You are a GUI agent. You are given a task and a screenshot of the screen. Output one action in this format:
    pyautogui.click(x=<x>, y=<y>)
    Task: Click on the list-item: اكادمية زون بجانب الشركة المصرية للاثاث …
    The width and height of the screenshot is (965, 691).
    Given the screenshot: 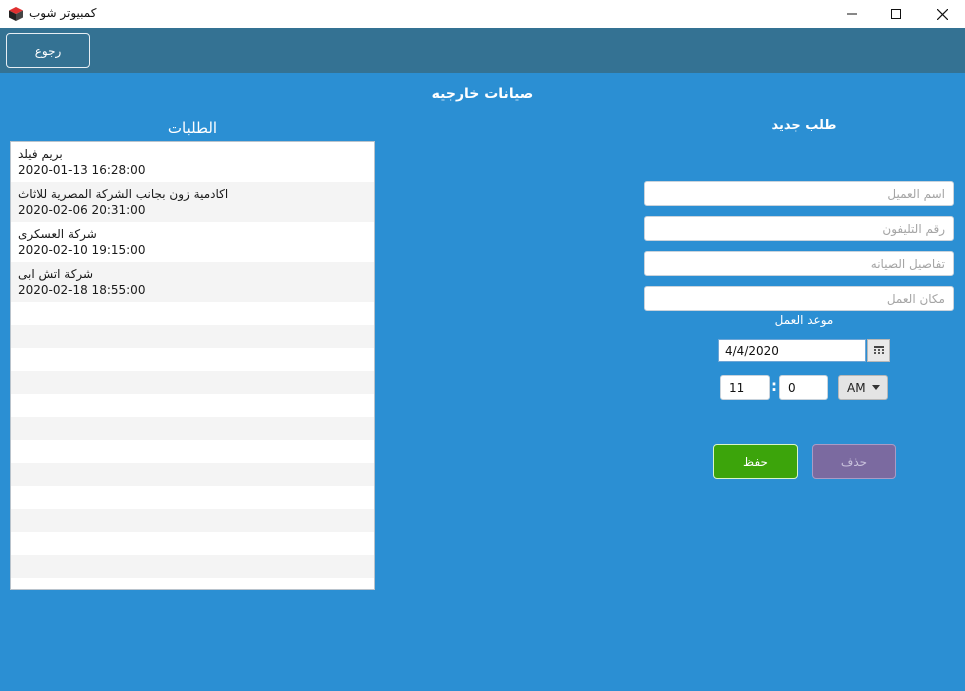 What is the action you would take?
    pyautogui.click(x=192, y=202)
    